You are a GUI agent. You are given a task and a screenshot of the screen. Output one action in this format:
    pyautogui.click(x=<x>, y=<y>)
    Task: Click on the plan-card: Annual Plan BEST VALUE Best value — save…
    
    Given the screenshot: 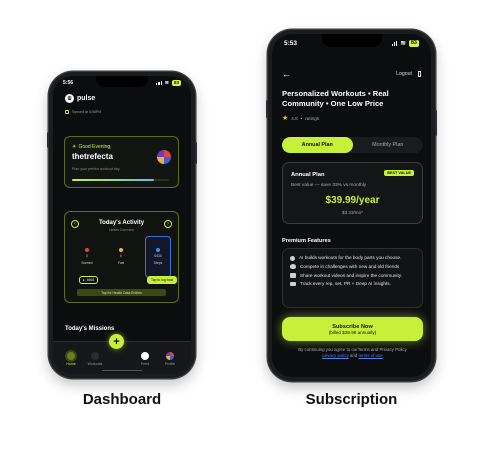 What is the action you would take?
    pyautogui.click(x=352, y=193)
    